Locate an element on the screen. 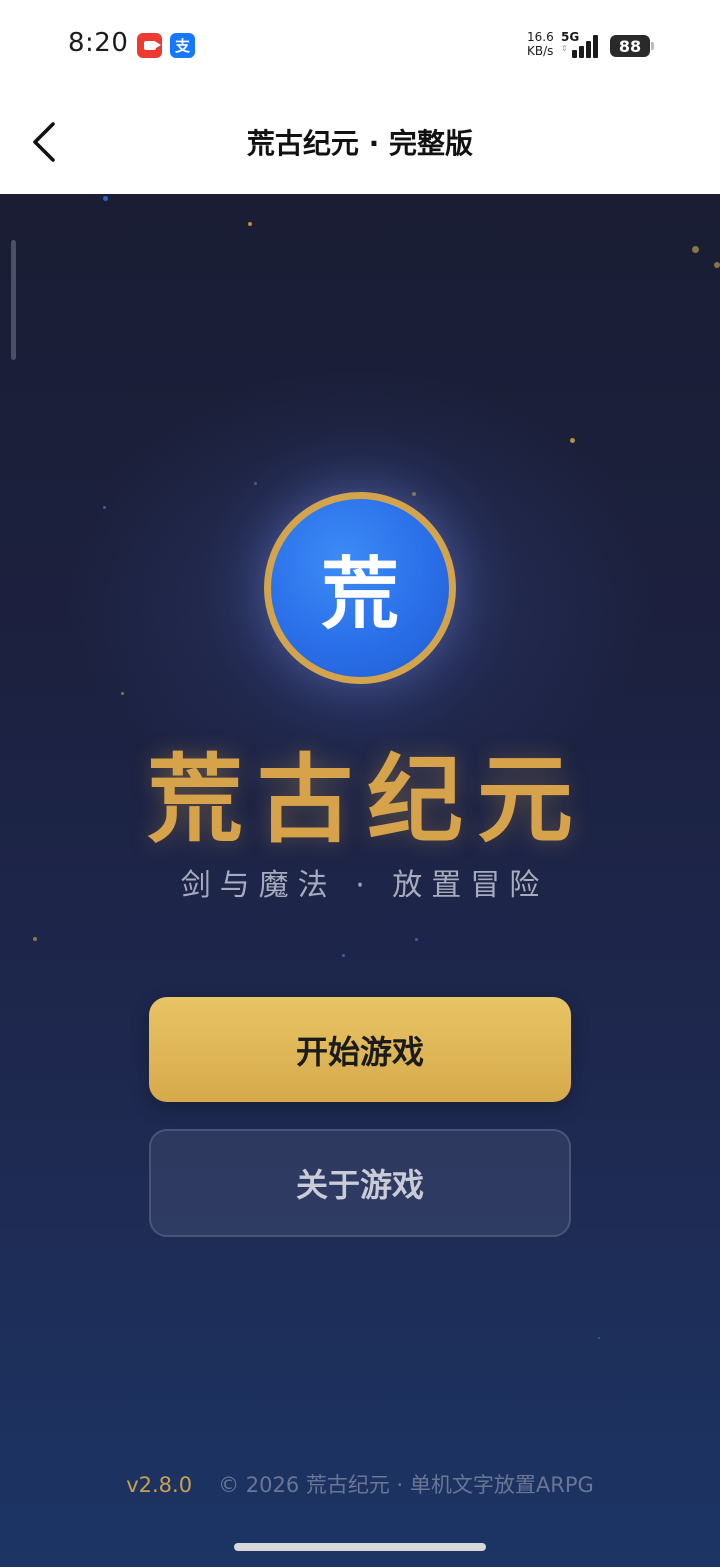  version-label: v2.8.0 is located at coordinates (159, 1485).